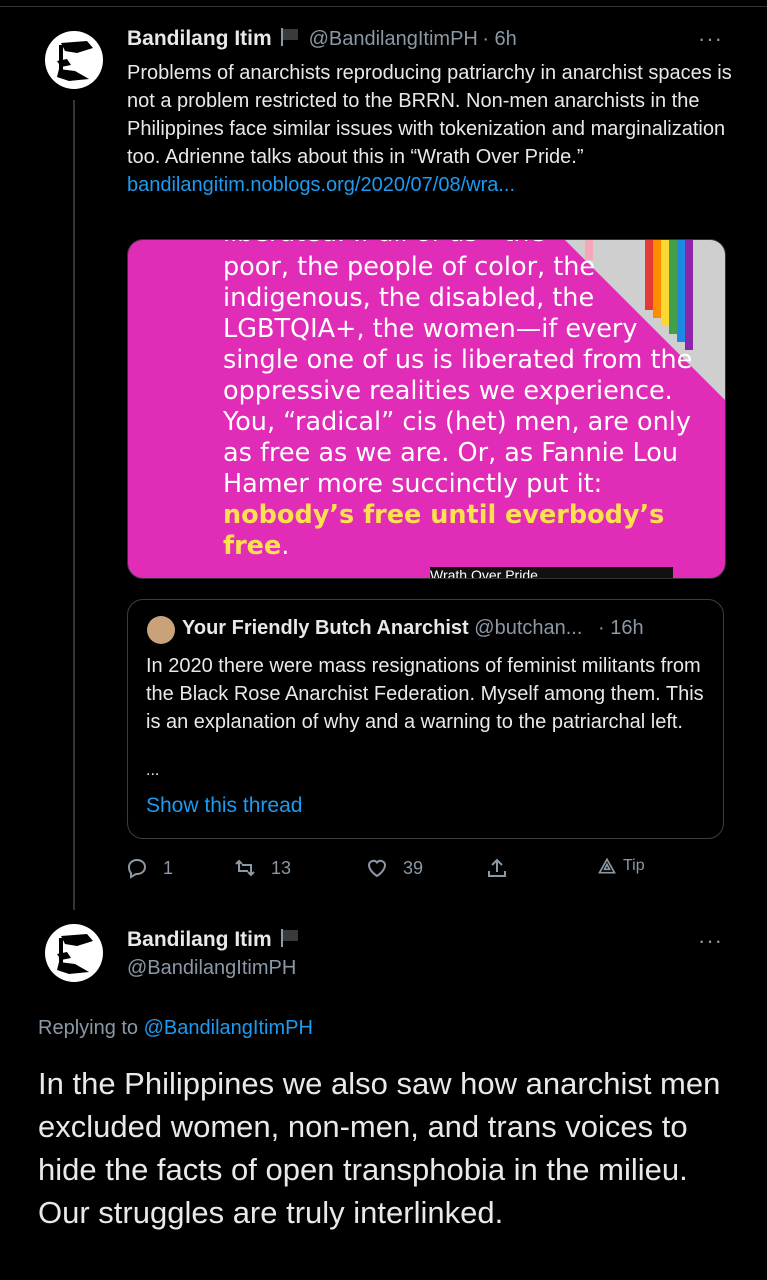 Image resolution: width=767 pixels, height=1280 pixels. I want to click on reply-count: 1, so click(168, 867).